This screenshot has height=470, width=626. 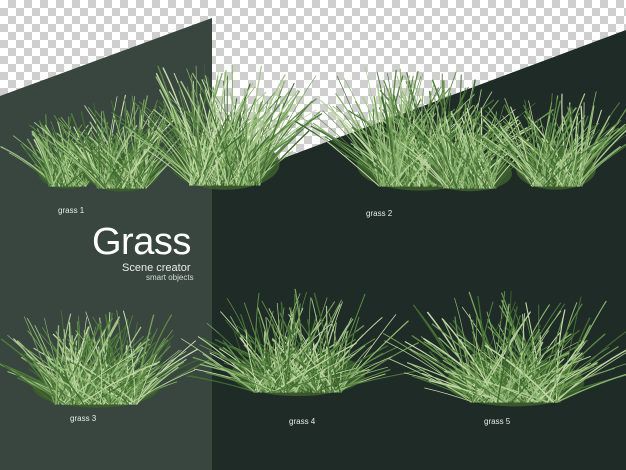 I want to click on label-grass-3: grass 3, so click(x=83, y=418).